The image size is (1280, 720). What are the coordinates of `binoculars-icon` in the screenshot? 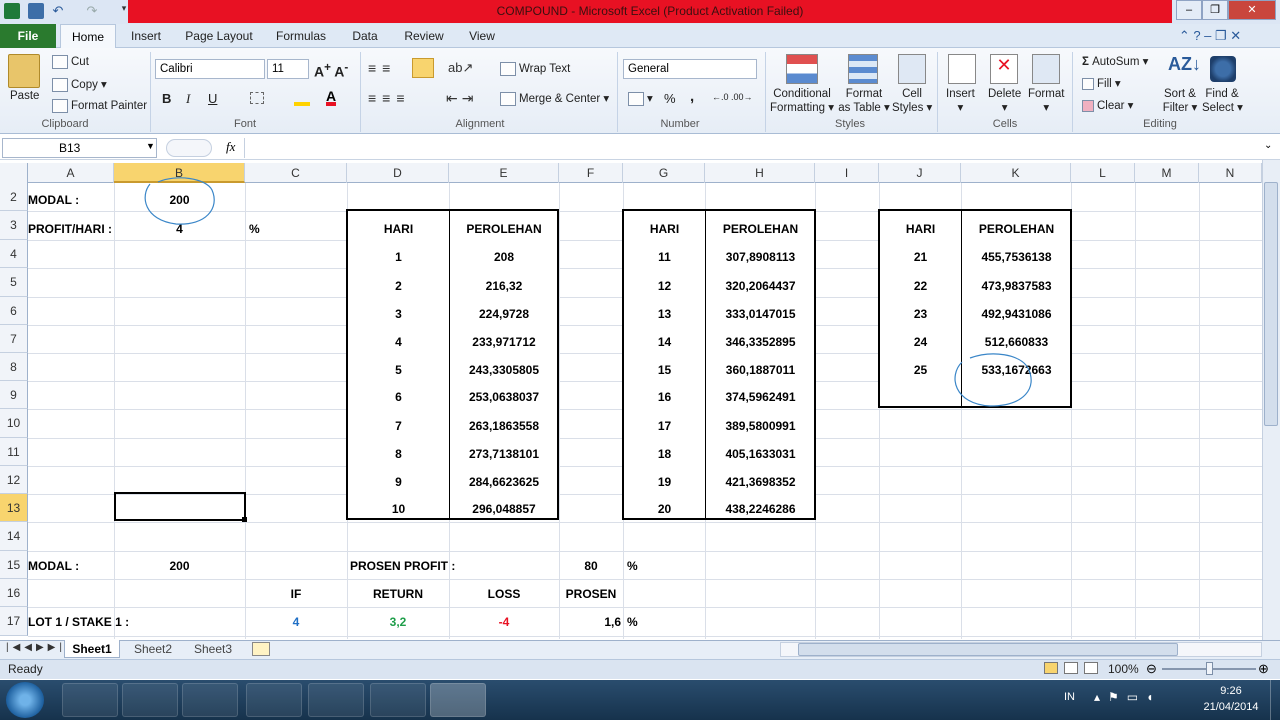 It's located at (1223, 69).